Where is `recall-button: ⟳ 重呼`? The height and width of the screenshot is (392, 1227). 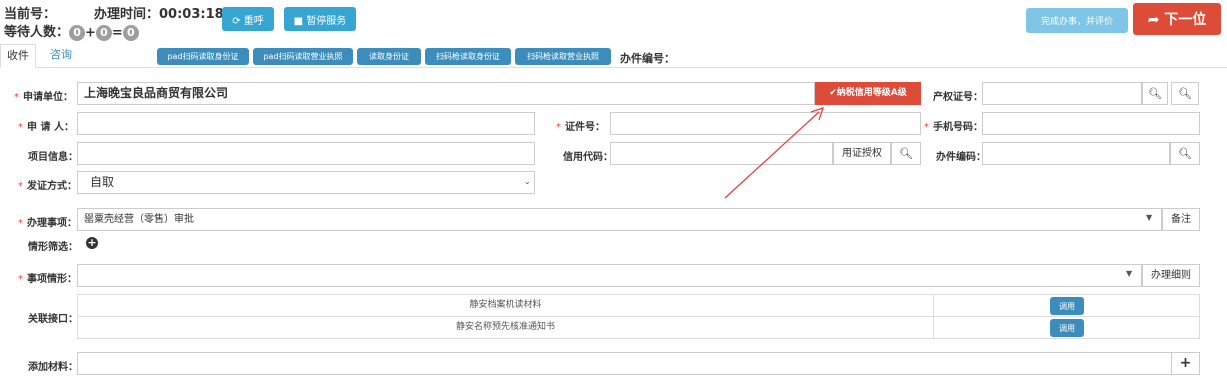
recall-button: ⟳ 重呼 is located at coordinates (248, 19).